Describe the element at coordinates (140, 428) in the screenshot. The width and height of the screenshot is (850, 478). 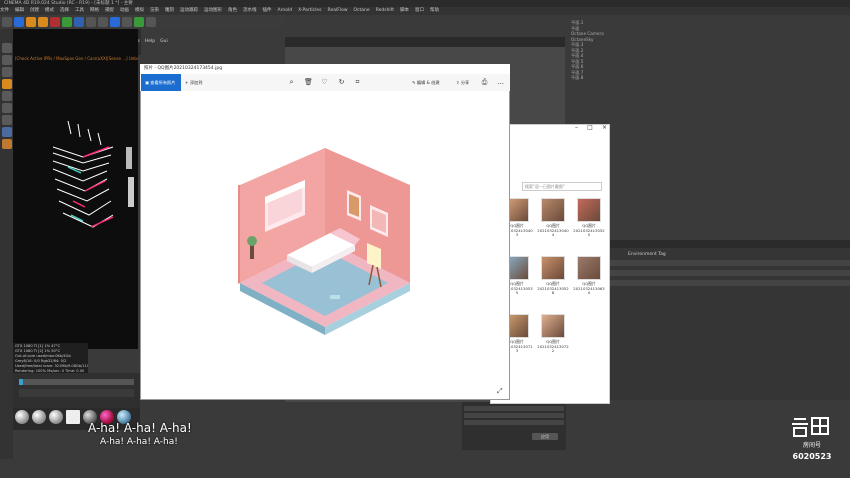
I see `subtitle-line-1: A-ha! A-ha! A-ha!` at that location.